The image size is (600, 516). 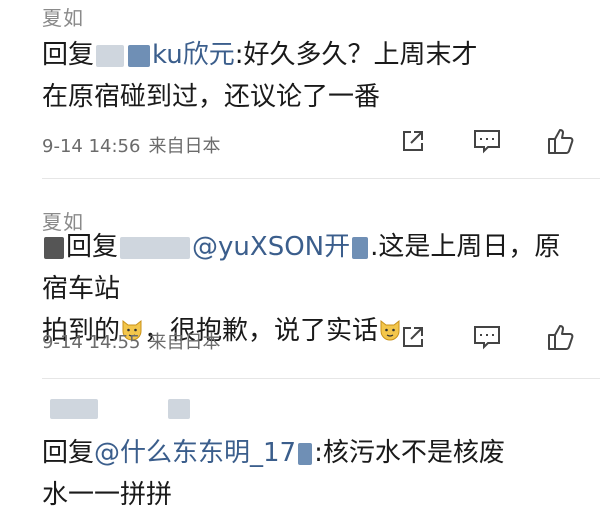 What do you see at coordinates (107, 495) in the screenshot?
I see `comment-text-line2: 水一一拼拼` at bounding box center [107, 495].